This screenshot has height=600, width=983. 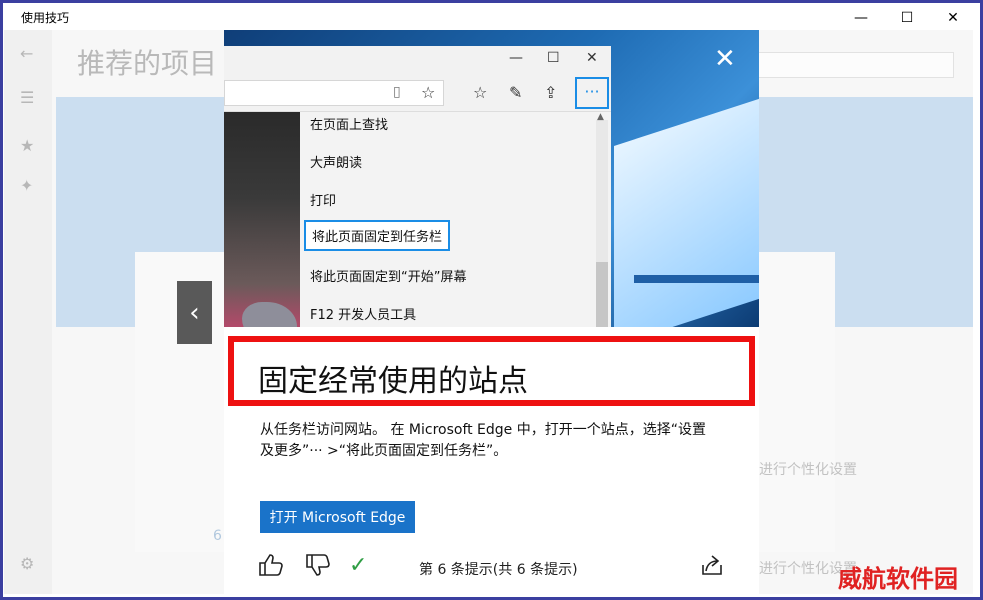 I want to click on tip-description-line-2: 及更多”··· >“将此页面固定到任务栏”。, so click(x=384, y=451).